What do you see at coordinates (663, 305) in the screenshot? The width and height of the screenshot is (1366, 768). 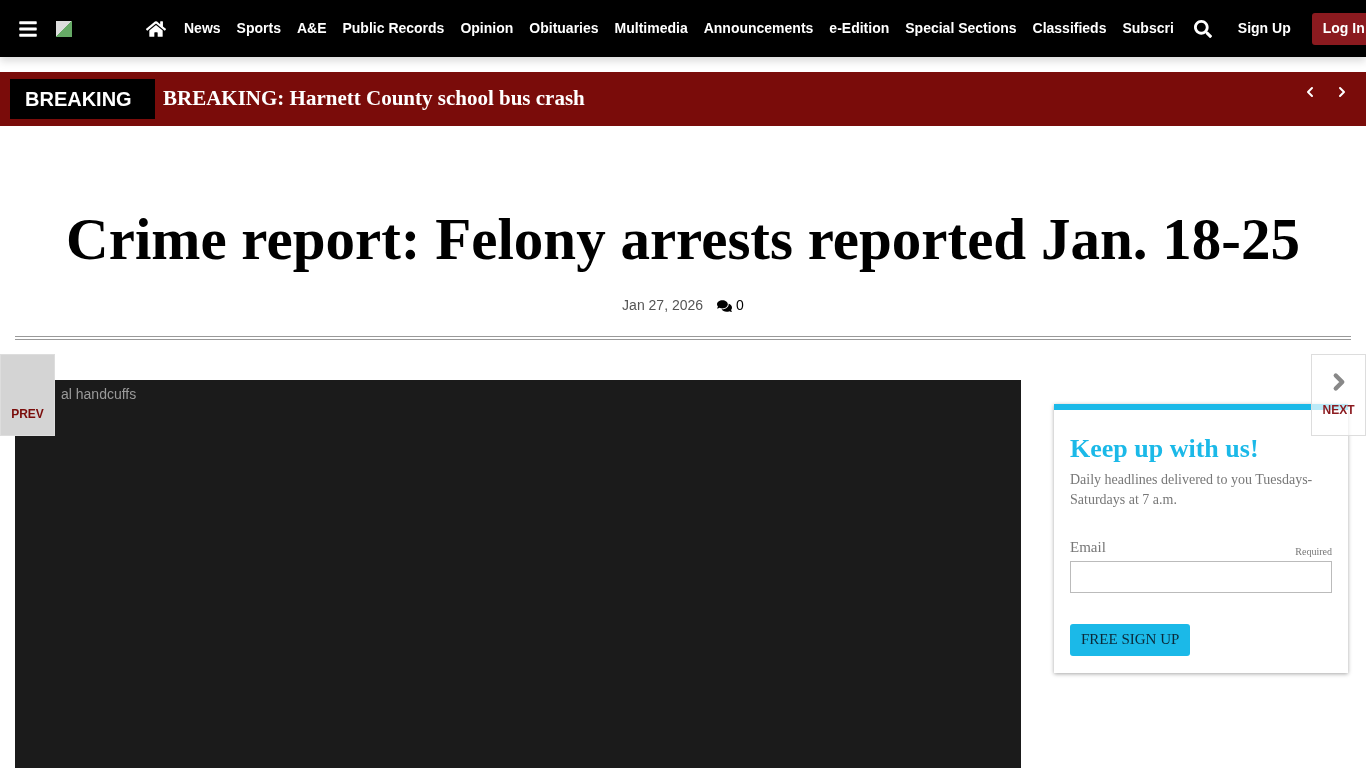 I see `article-date: Jan 27, 2026` at bounding box center [663, 305].